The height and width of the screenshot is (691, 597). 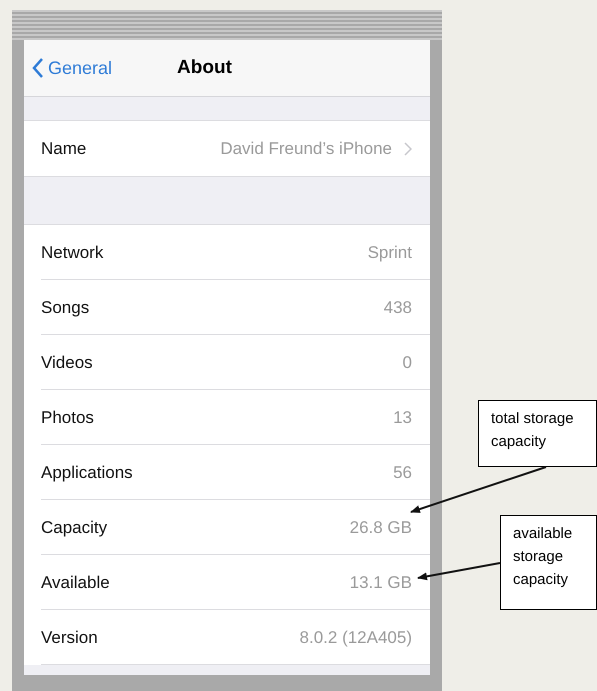 I want to click on callout-label: available storage capacity, so click(x=548, y=562).